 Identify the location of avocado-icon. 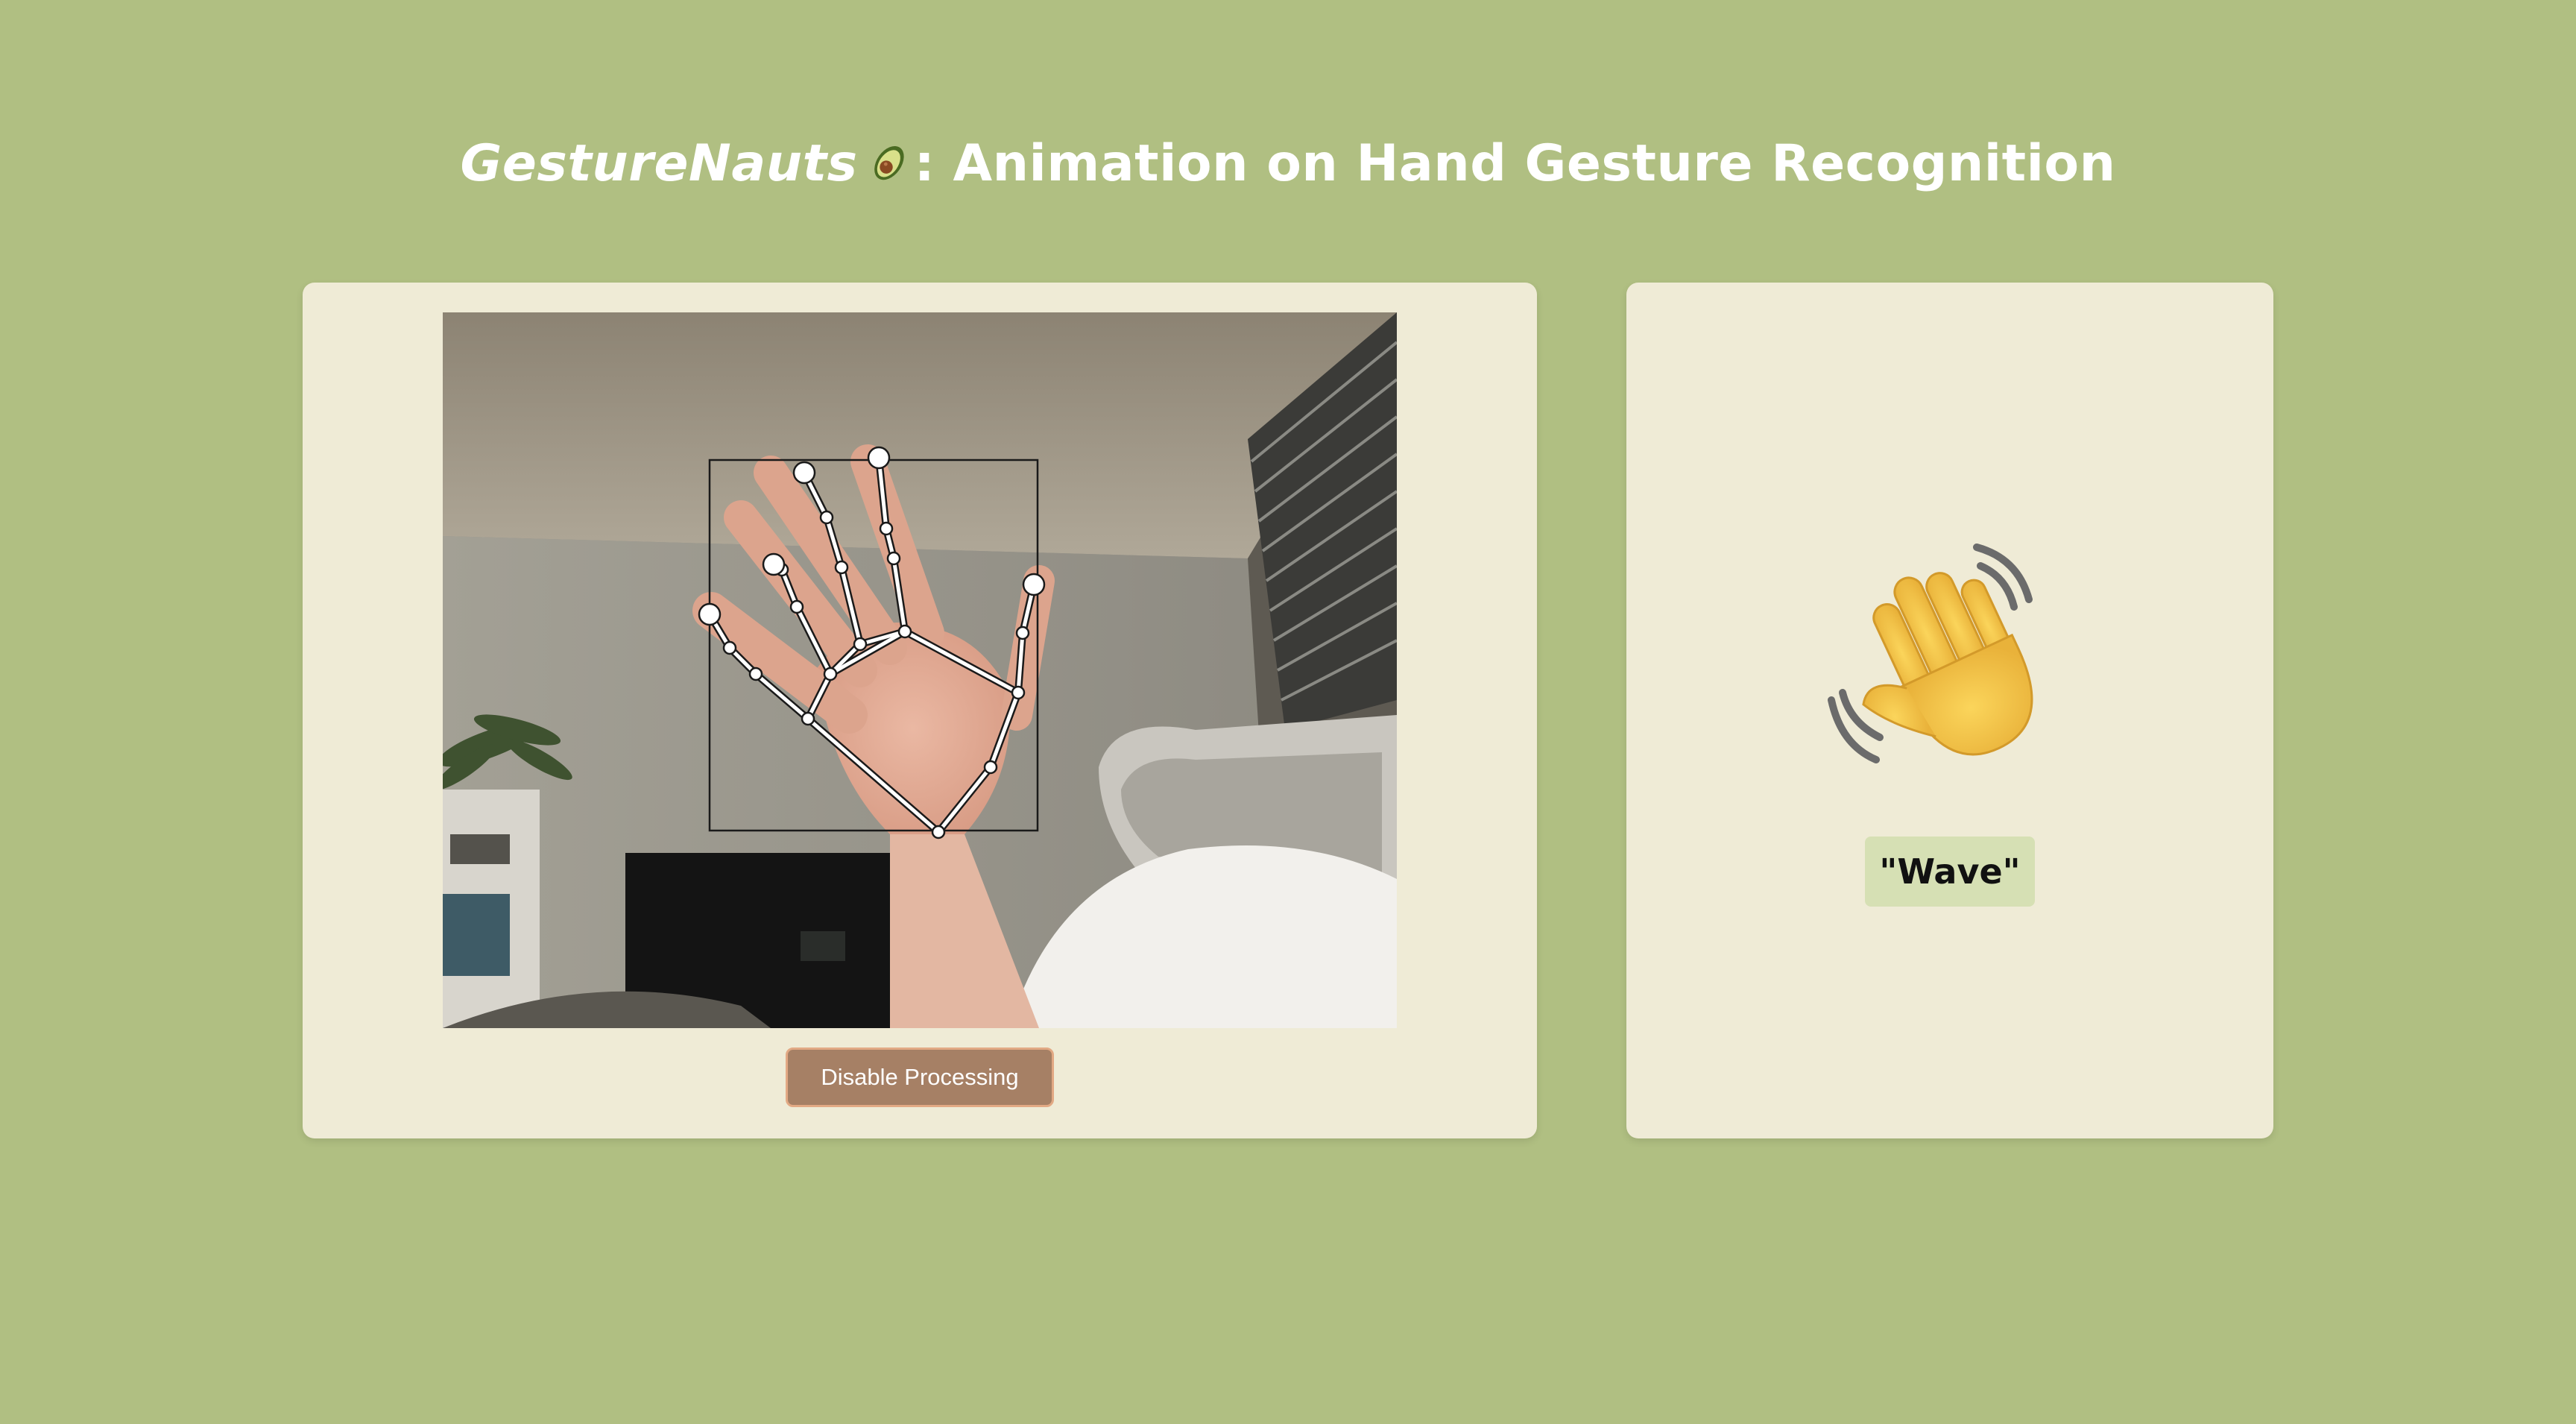
(889, 163).